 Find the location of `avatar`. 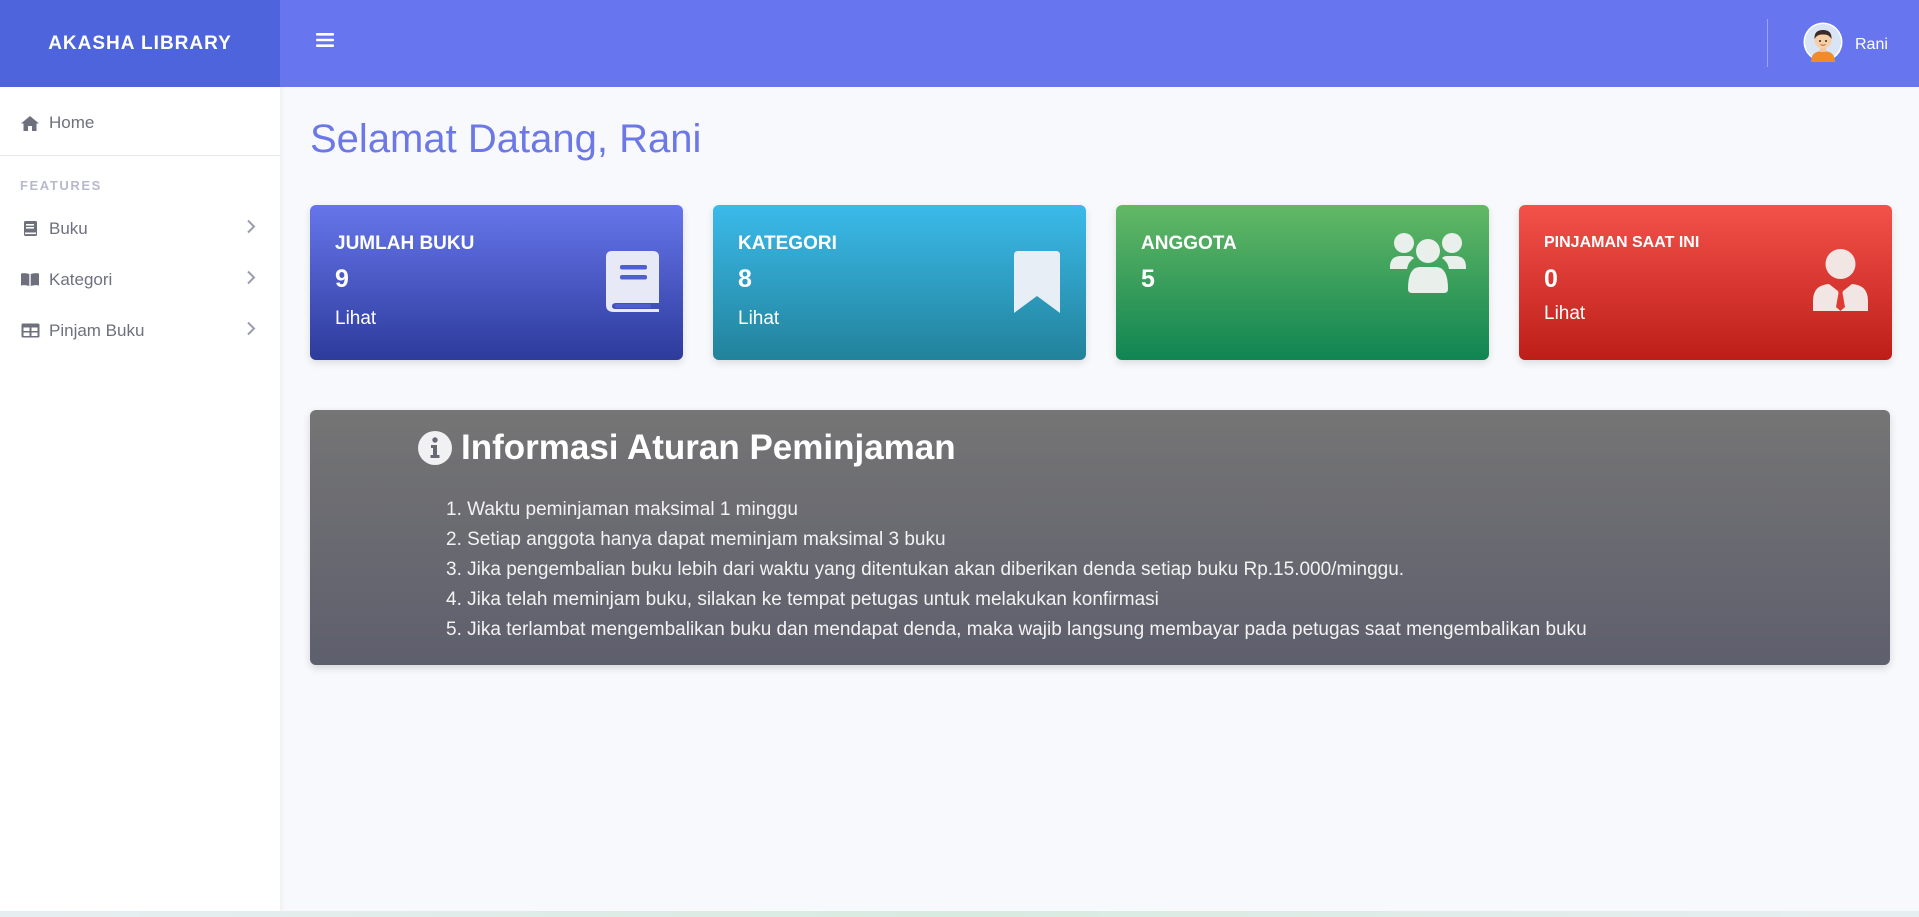

avatar is located at coordinates (1823, 44).